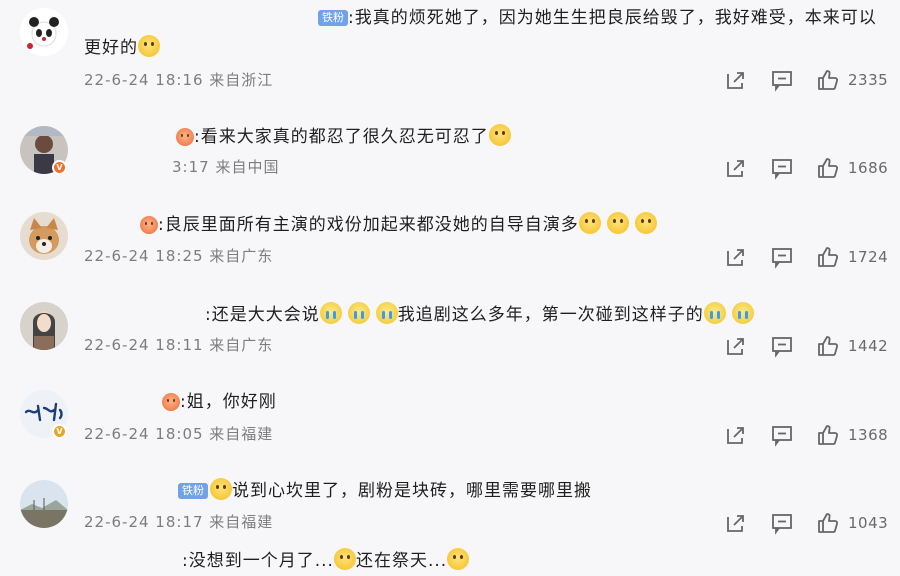 The height and width of the screenshot is (576, 900). What do you see at coordinates (479, 314) in the screenshot?
I see `comment-text: :还是大大会说 我追剧这么多年，第一次碰到这样子的` at bounding box center [479, 314].